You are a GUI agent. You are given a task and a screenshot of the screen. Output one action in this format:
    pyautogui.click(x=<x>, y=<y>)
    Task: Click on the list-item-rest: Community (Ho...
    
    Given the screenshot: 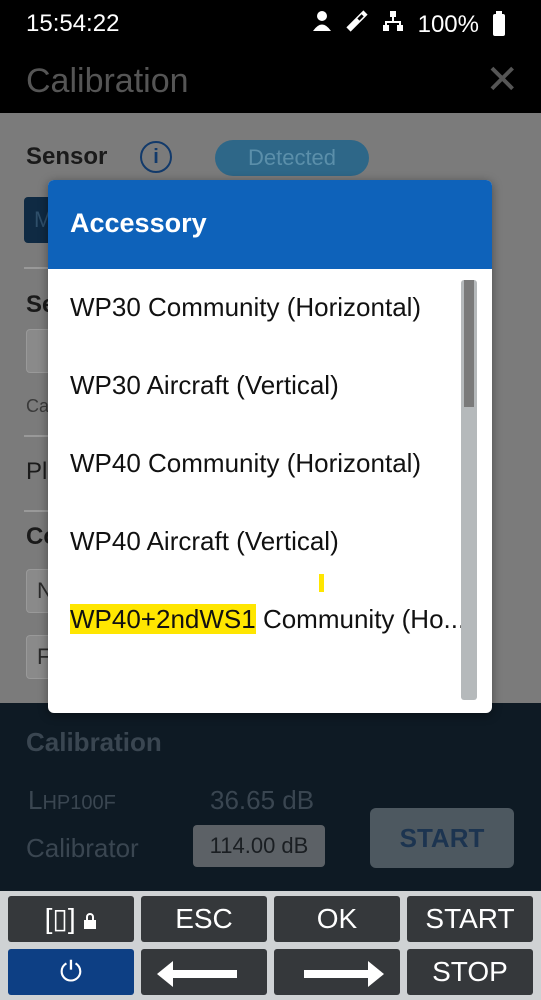 What is the action you would take?
    pyautogui.click(x=360, y=619)
    